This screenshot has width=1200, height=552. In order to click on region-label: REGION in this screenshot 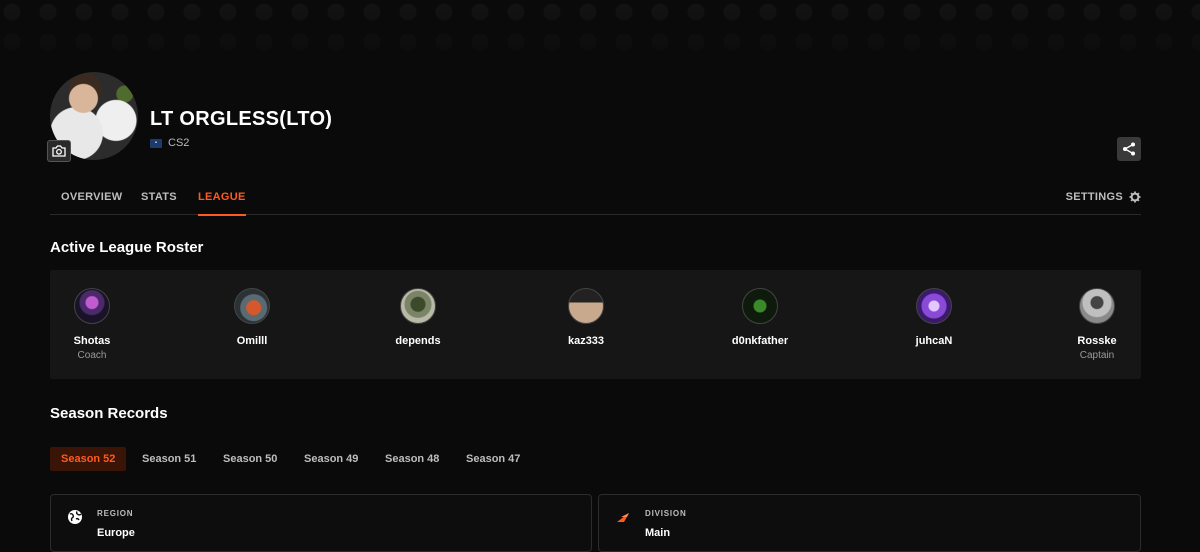, I will do `click(115, 513)`.